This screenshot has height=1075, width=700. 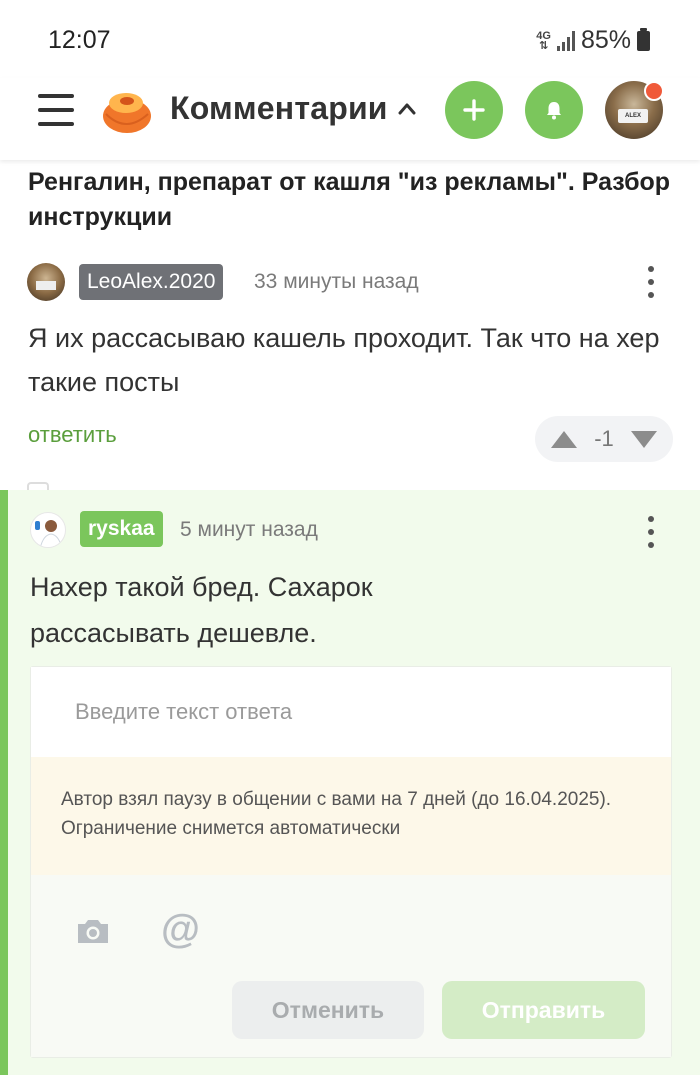 What do you see at coordinates (351, 712) in the screenshot?
I see `reply-input` at bounding box center [351, 712].